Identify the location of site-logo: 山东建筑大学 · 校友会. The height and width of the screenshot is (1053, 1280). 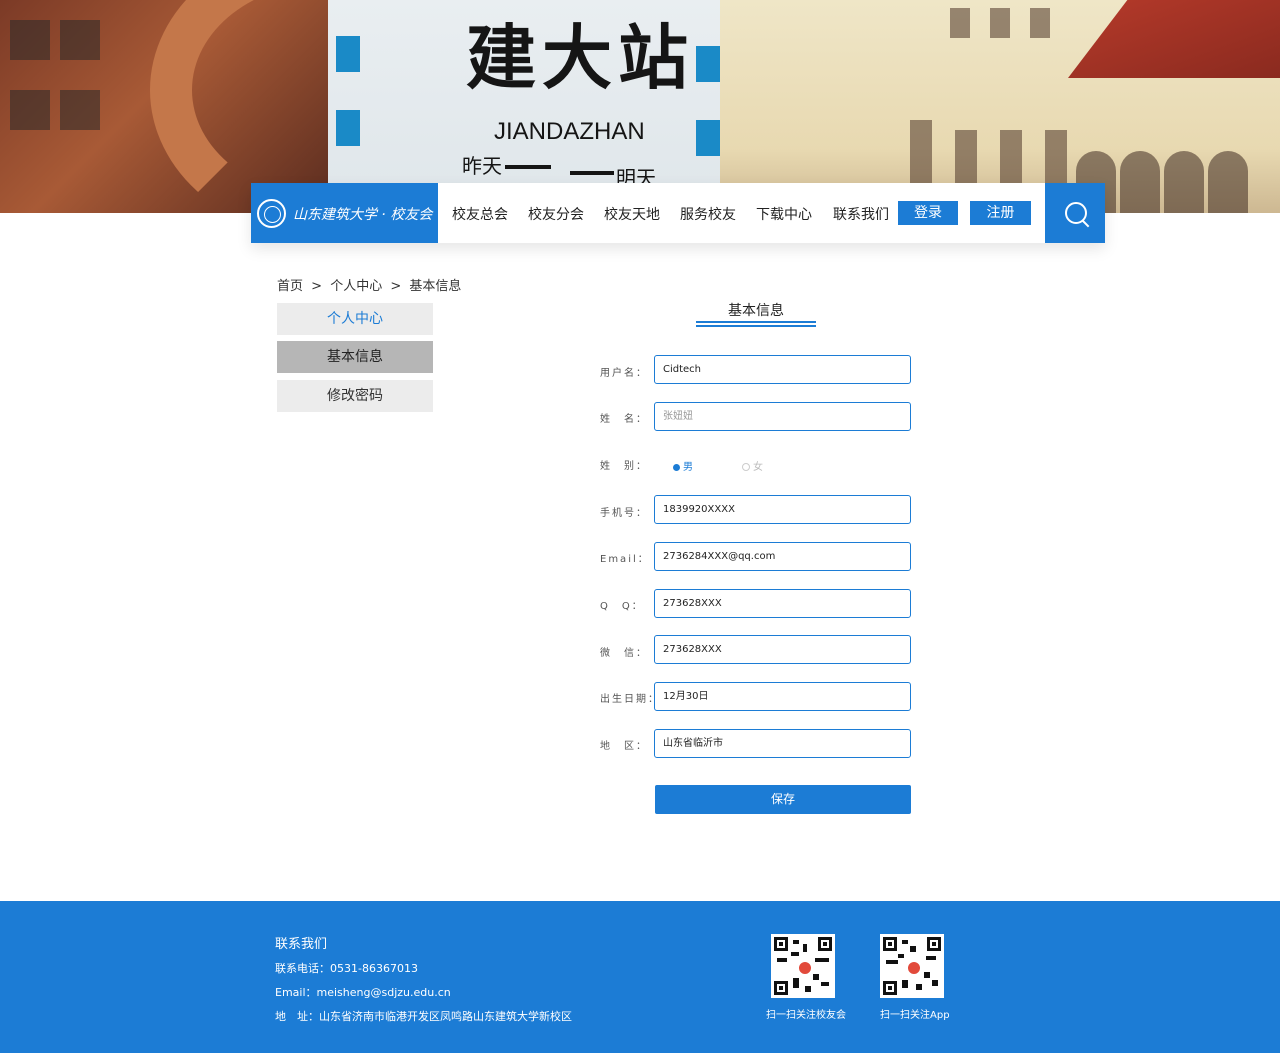
(344, 213).